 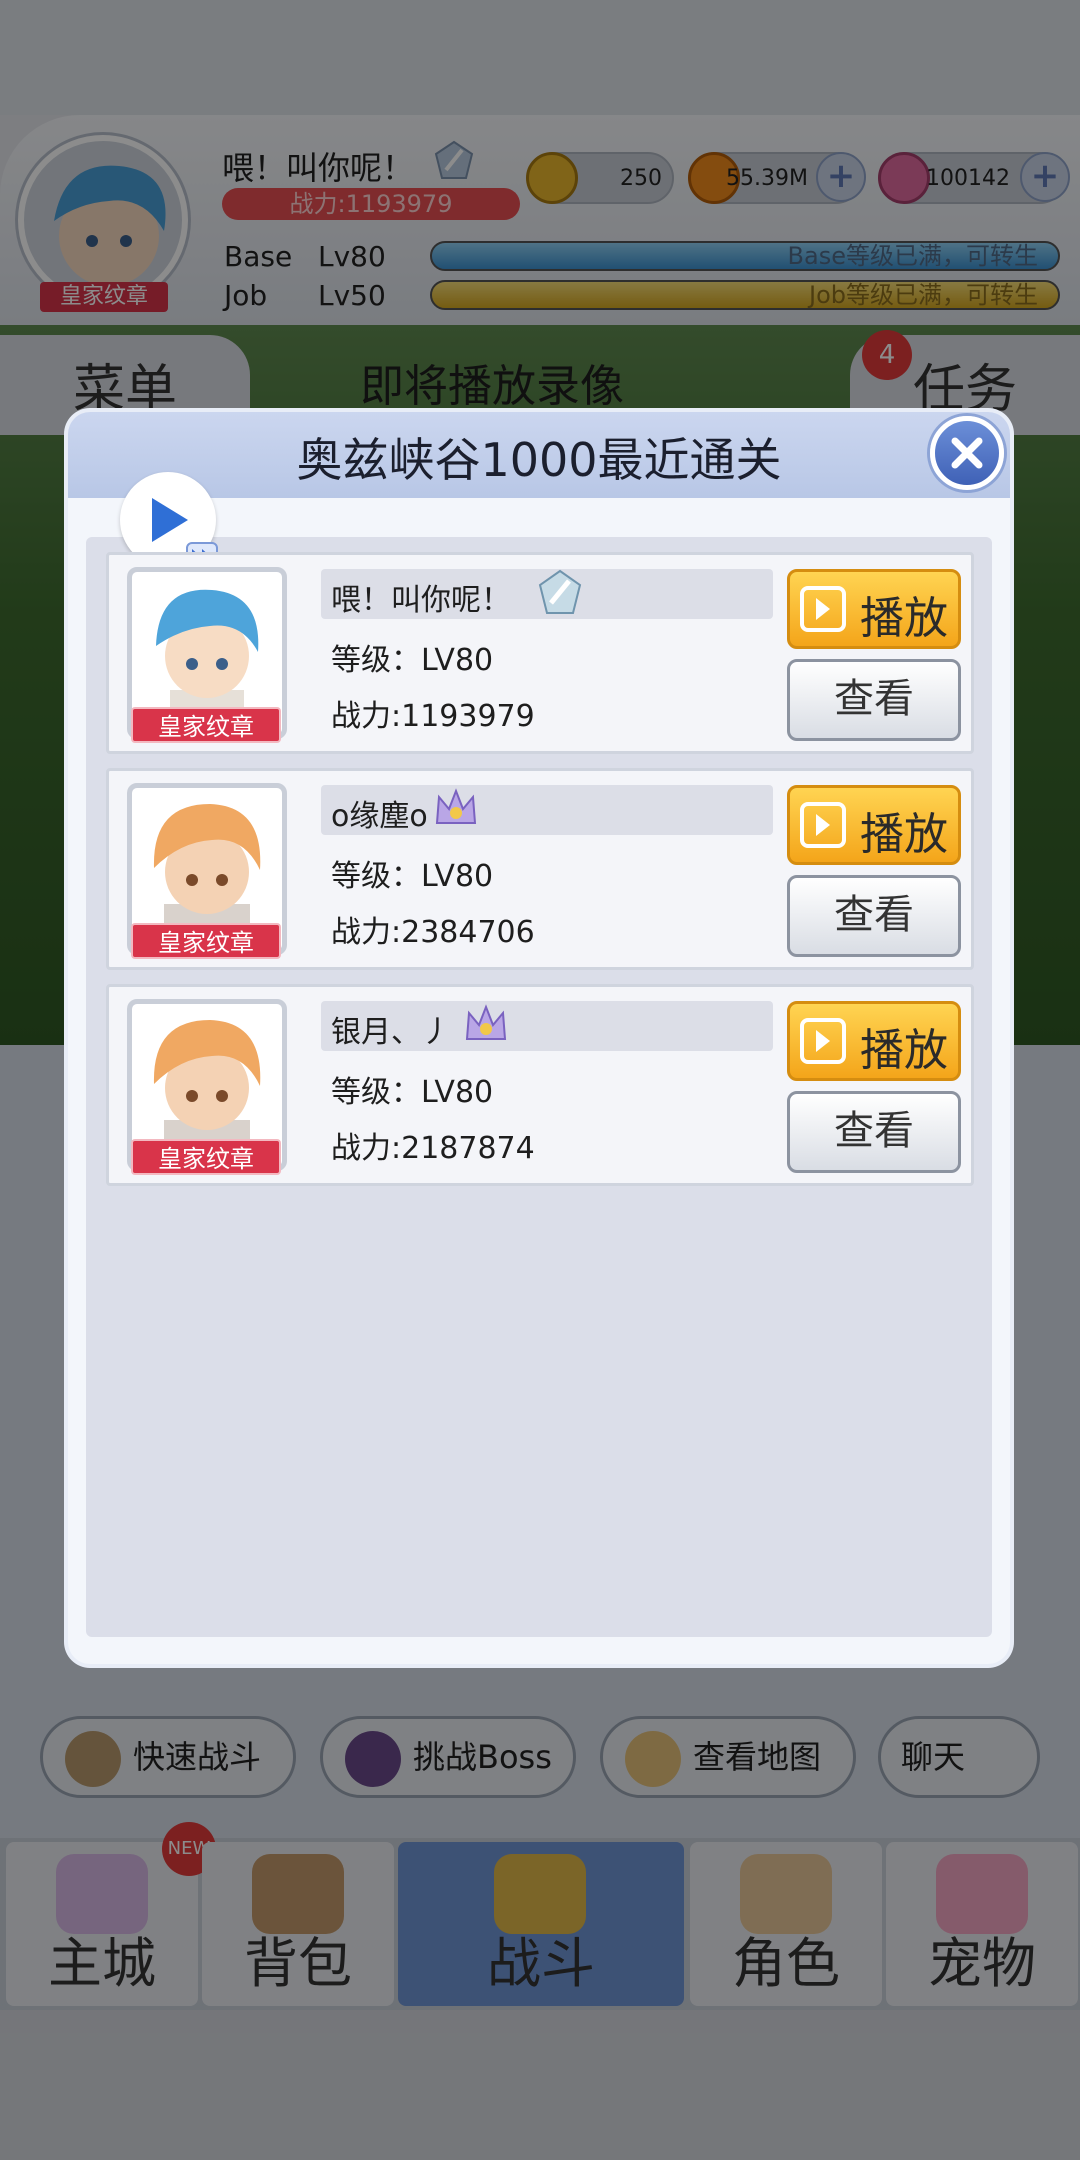 What do you see at coordinates (540, 869) in the screenshot?
I see `record-row: 皇家纹章 o缘塵o 等级：LV80 战力:2384706 播放 查看` at bounding box center [540, 869].